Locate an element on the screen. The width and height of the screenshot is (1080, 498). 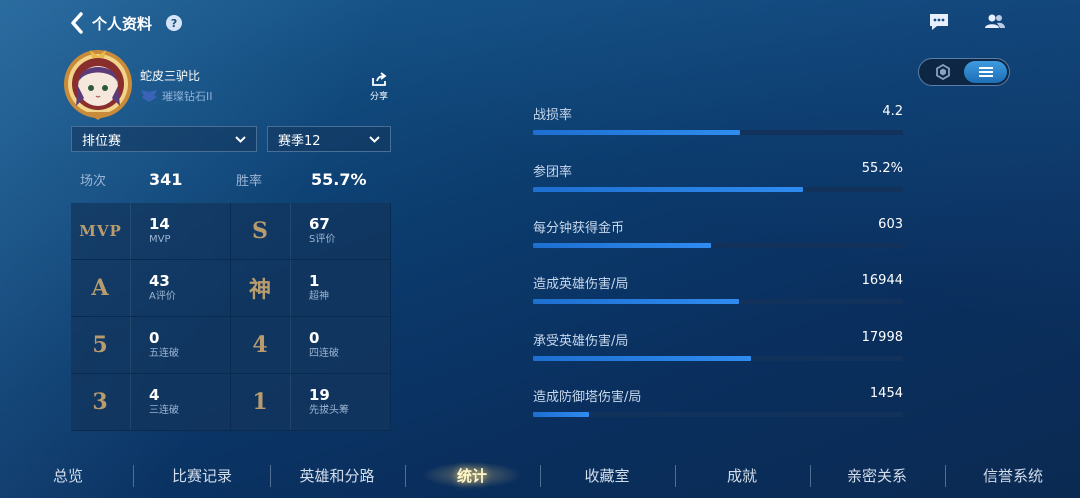
tab-overview: 总览 is located at coordinates (68, 475).